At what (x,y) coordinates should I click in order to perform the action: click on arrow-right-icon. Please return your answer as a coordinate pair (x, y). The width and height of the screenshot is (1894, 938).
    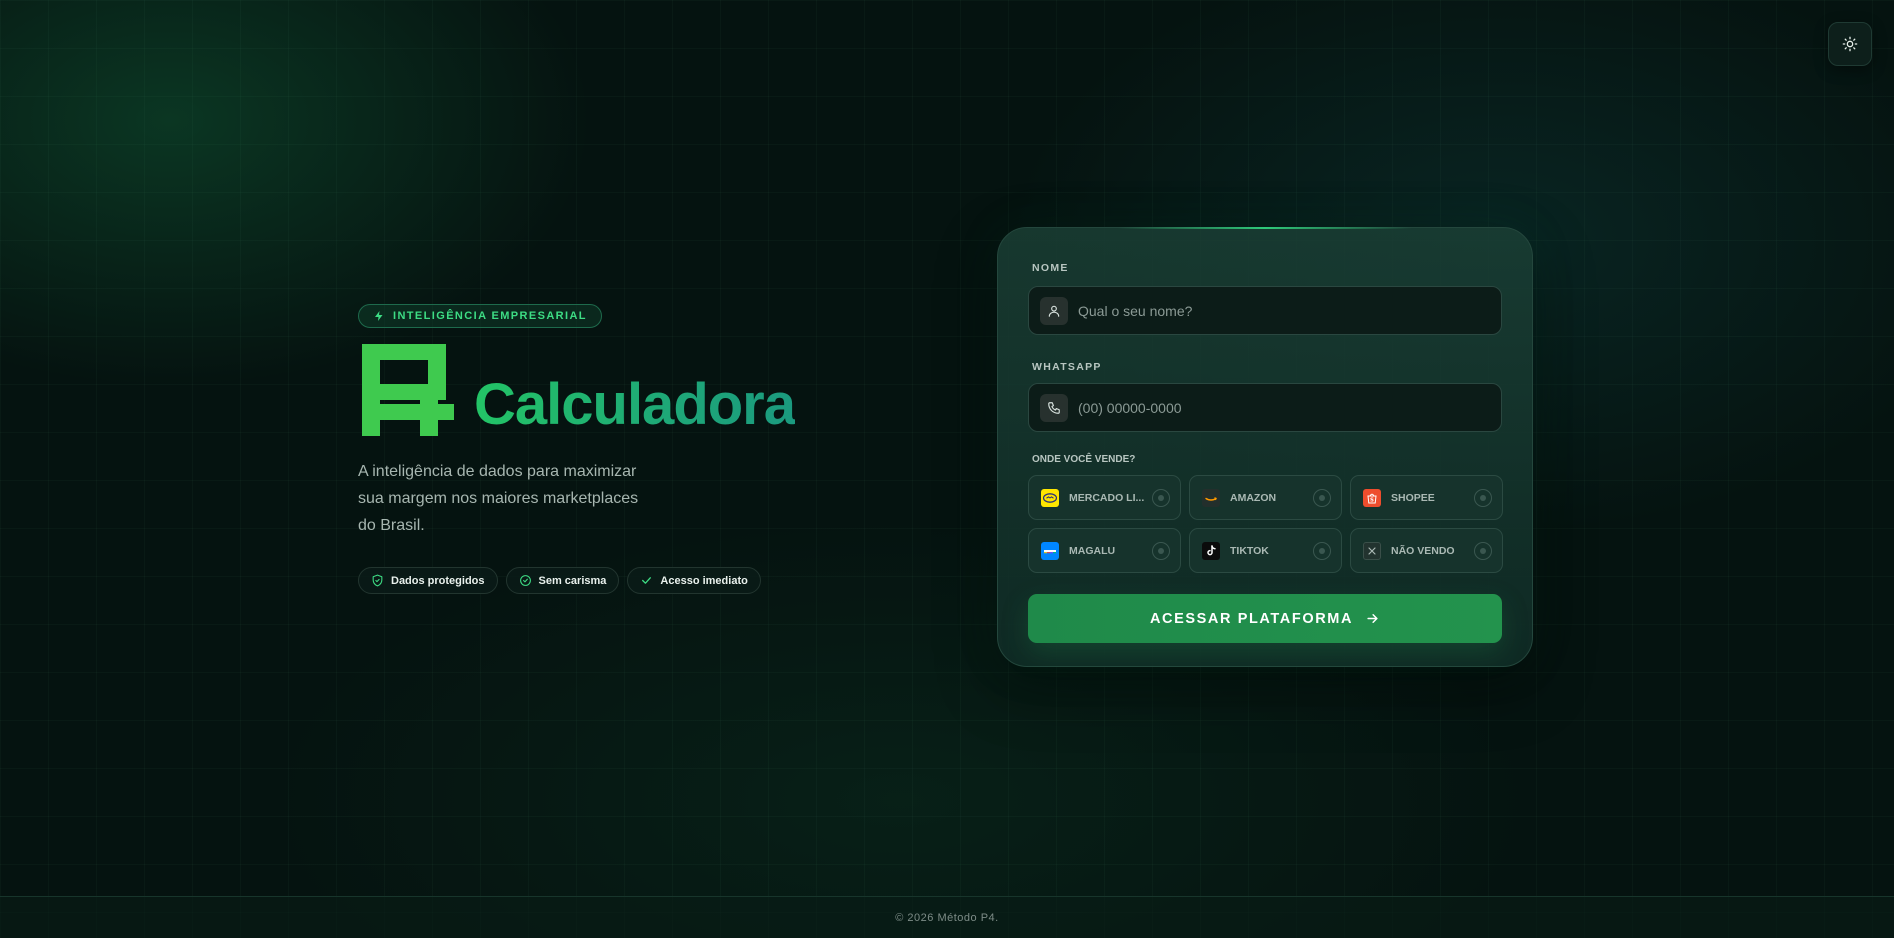
    Looking at the image, I should click on (1372, 618).